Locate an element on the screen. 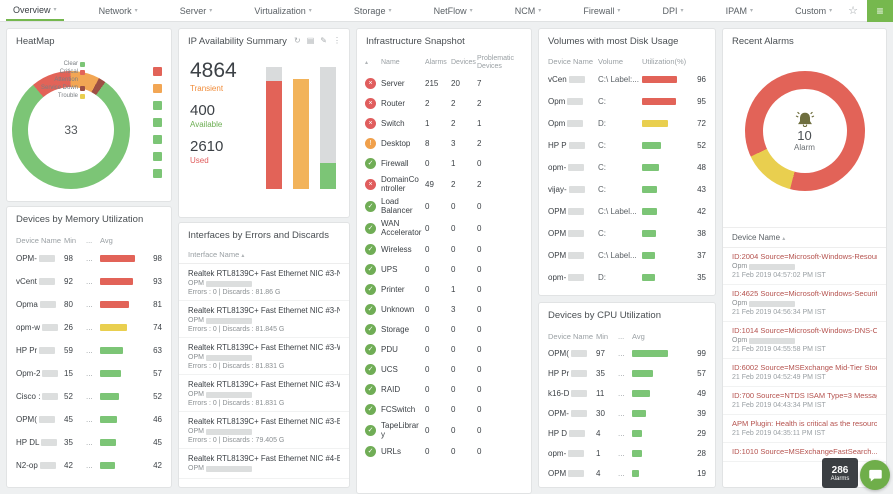 Image resolution: width=893 pixels, height=494 pixels. table-row: ✓ Storage 0 0 0 is located at coordinates (444, 329).